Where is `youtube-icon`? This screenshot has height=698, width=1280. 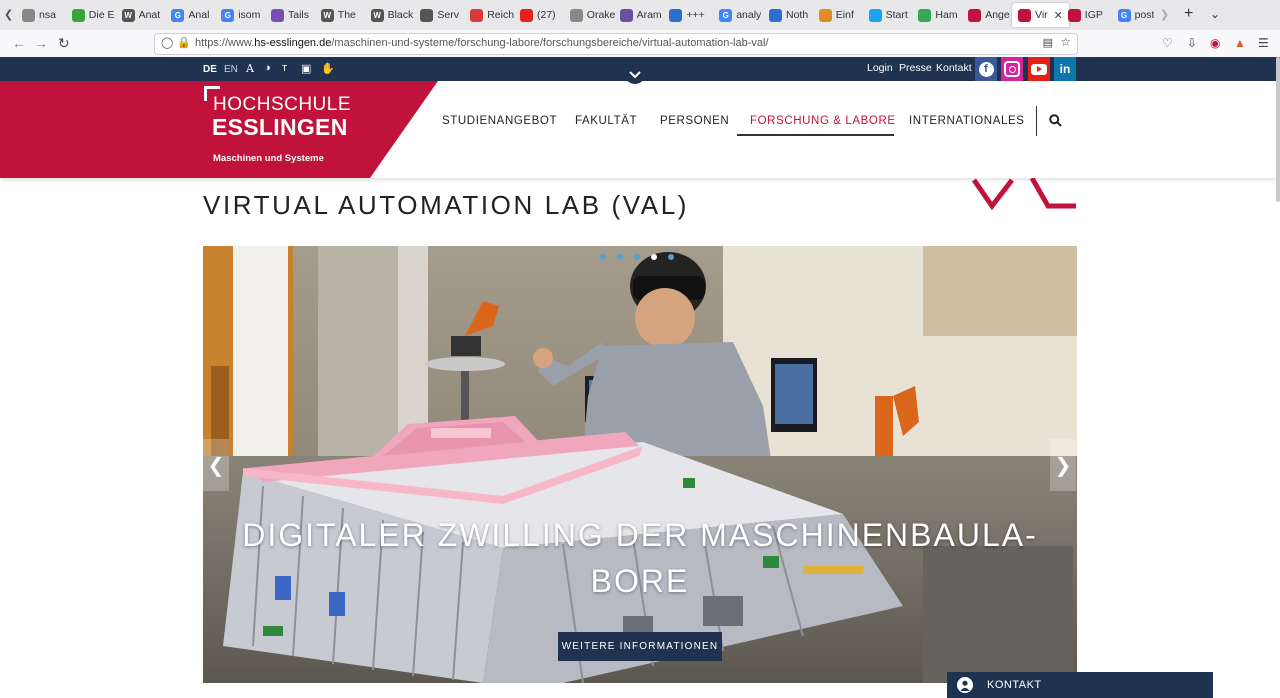
youtube-icon is located at coordinates (1039, 69).